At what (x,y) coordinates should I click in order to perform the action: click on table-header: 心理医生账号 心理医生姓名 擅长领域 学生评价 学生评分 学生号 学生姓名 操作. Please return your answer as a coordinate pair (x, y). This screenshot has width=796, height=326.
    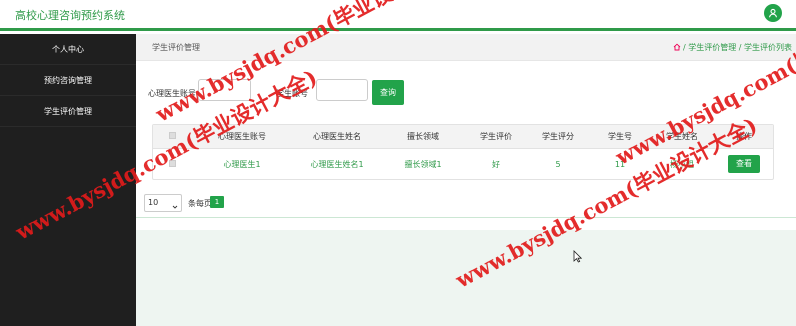
    Looking at the image, I should click on (463, 137).